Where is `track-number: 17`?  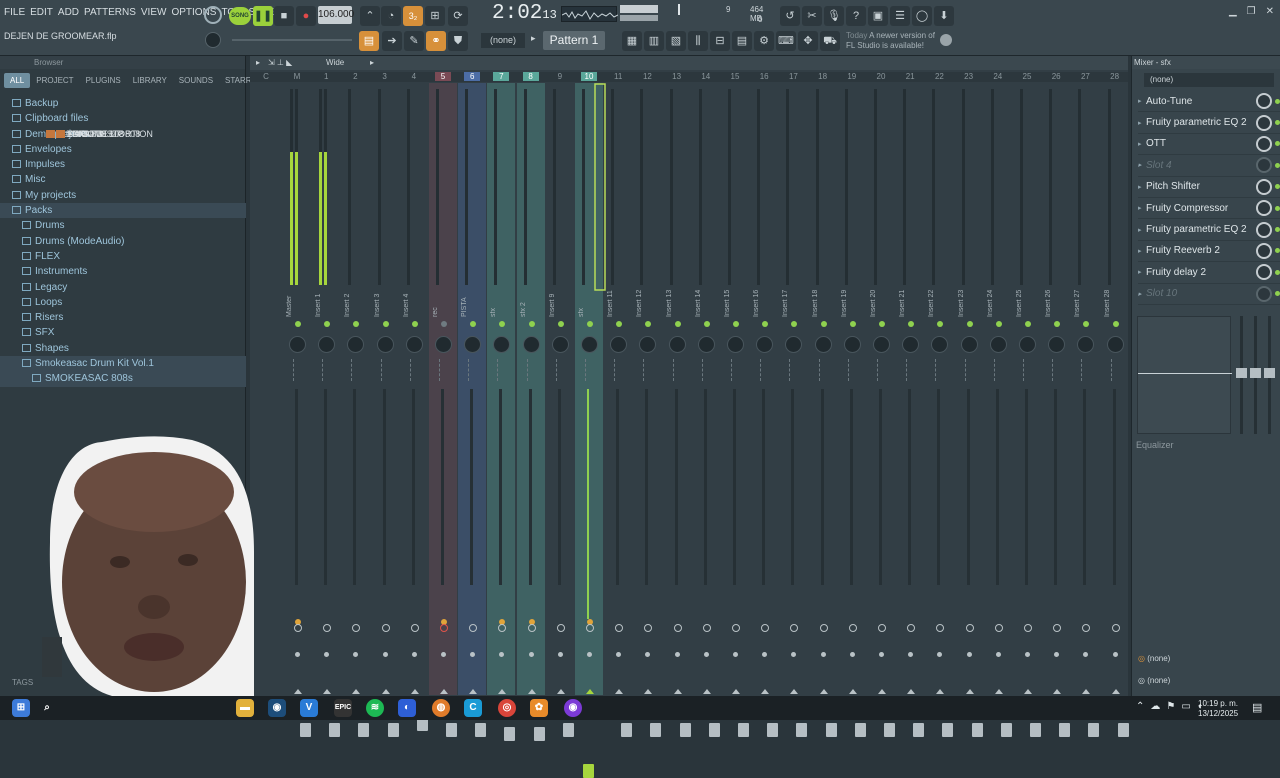 track-number: 17 is located at coordinates (793, 76).